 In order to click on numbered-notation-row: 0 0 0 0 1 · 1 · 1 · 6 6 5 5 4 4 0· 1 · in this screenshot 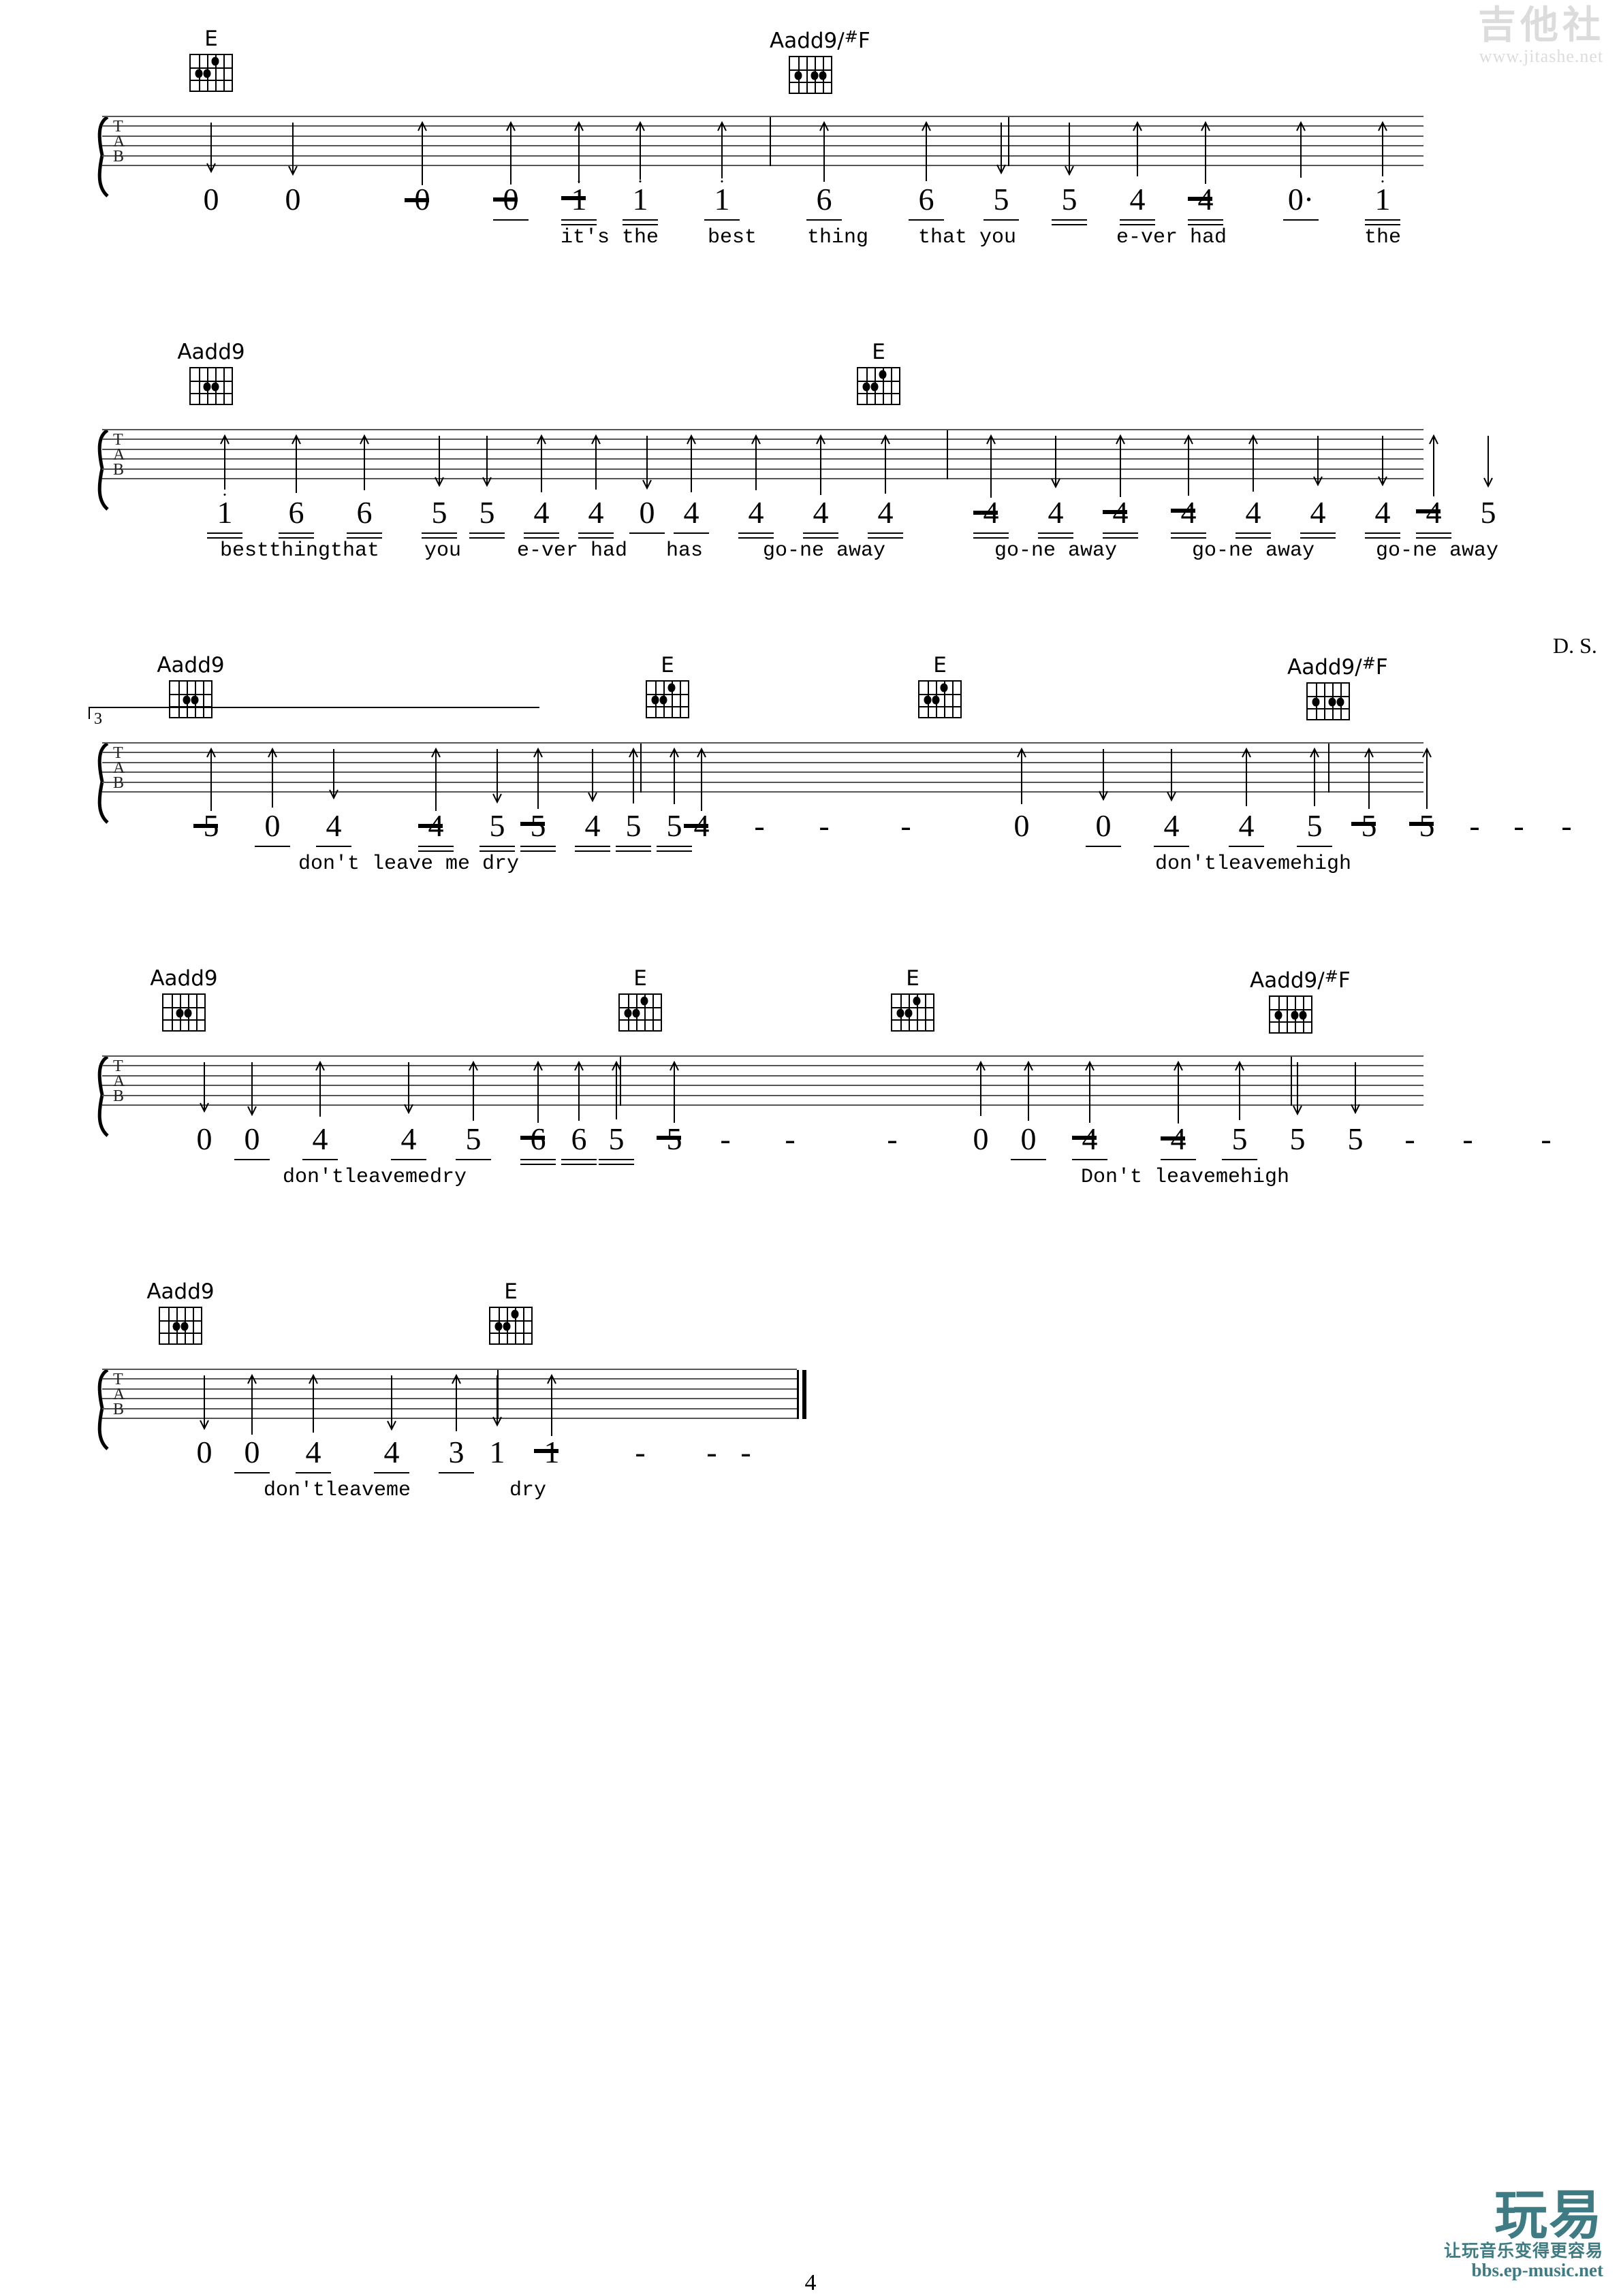, I will do `click(762, 199)`.